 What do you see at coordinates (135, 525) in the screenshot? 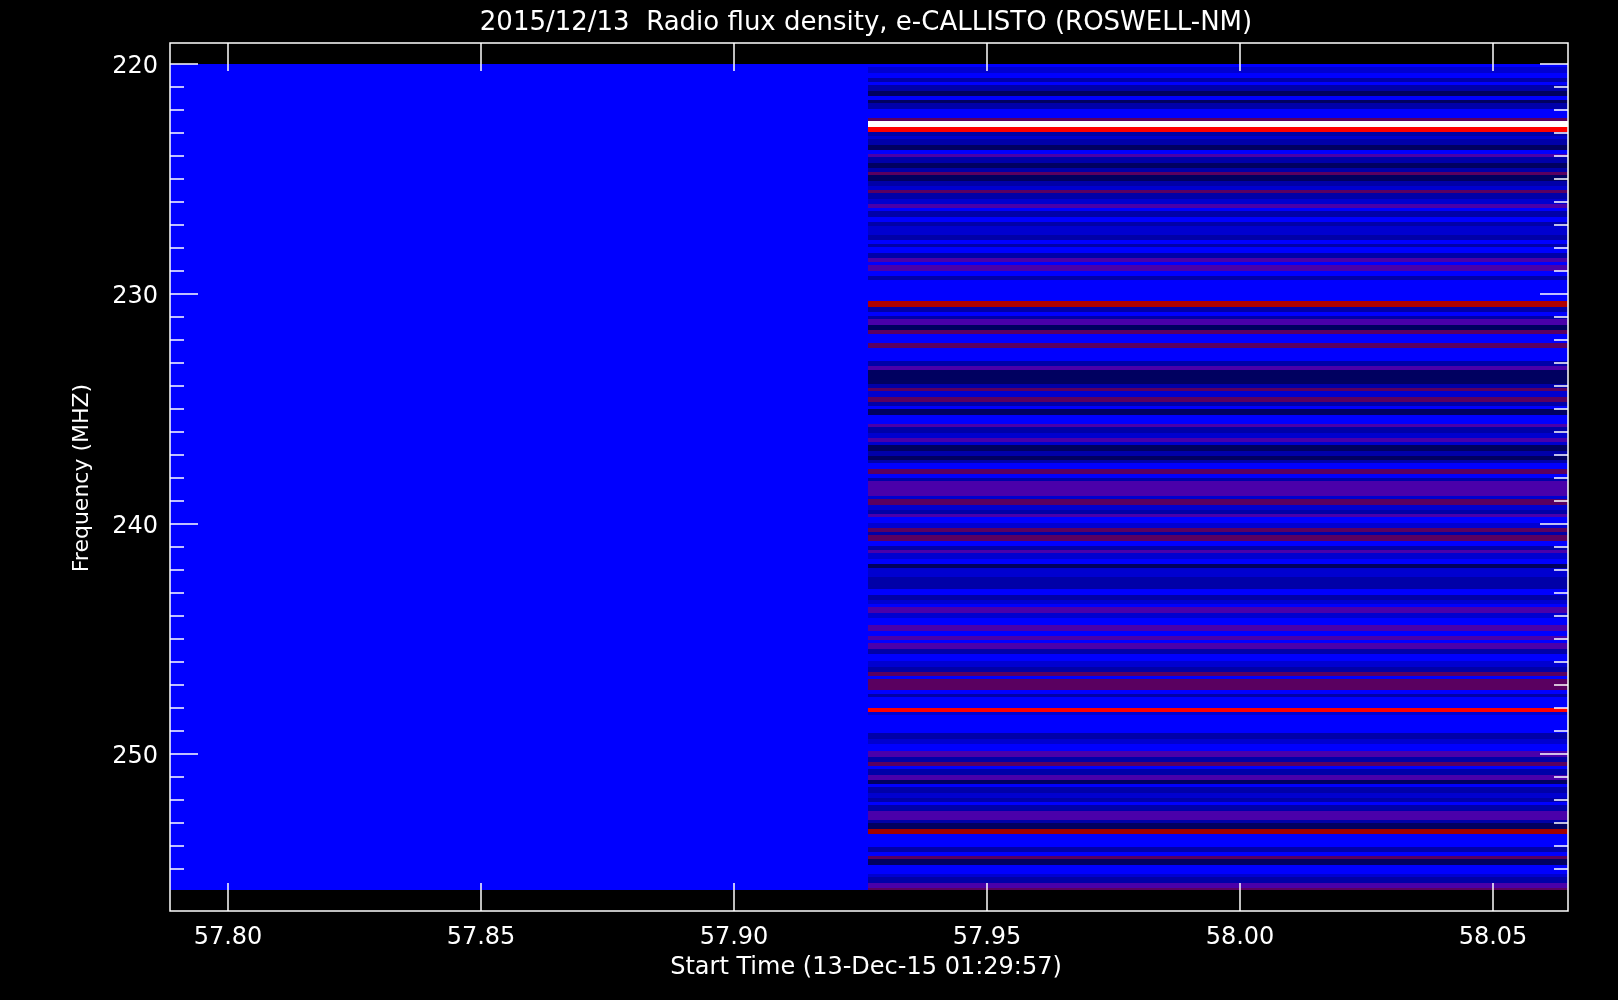
I see `y-tick-label: 240` at bounding box center [135, 525].